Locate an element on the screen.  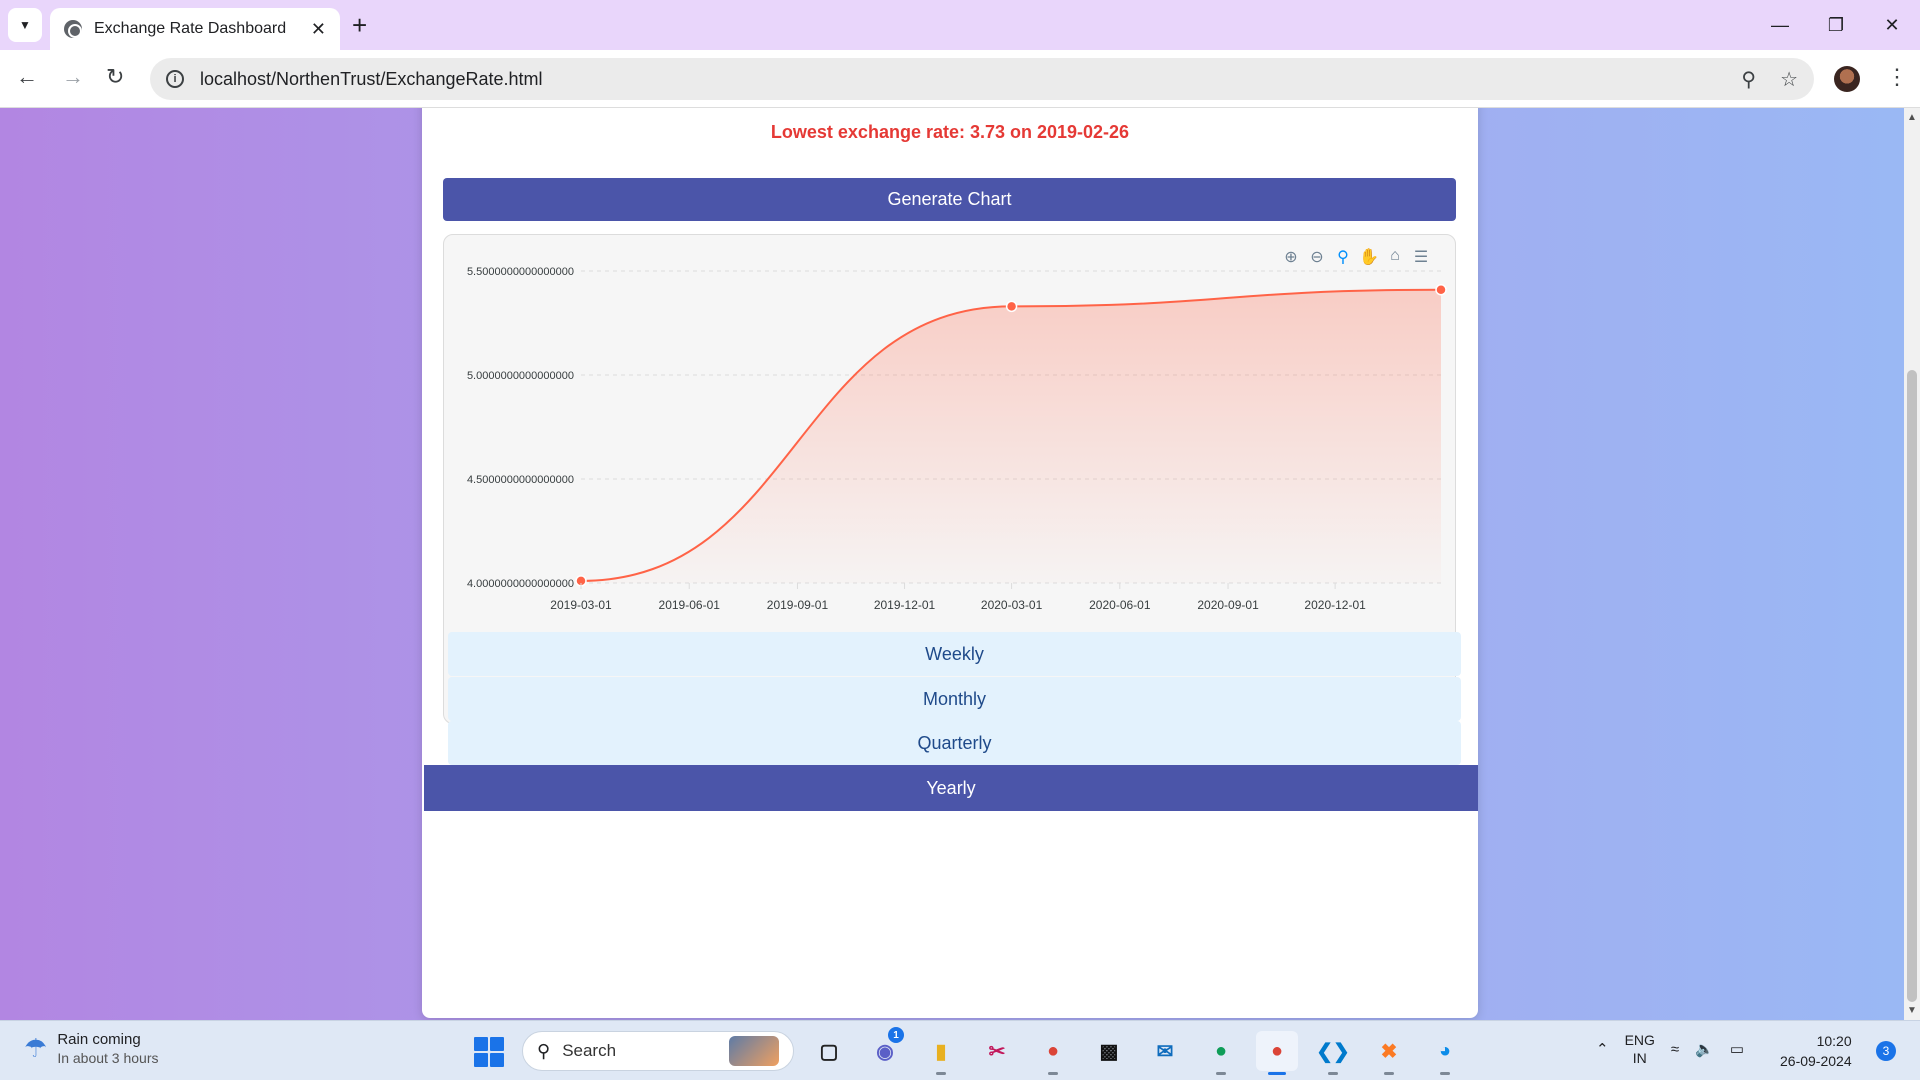
taskbar-search: ⚲ Search is located at coordinates (658, 1051).